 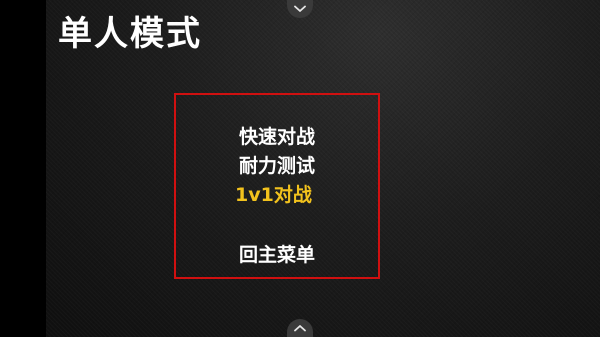 I want to click on menu-item-return-main-menu: 回主菜单, so click(x=277, y=255).